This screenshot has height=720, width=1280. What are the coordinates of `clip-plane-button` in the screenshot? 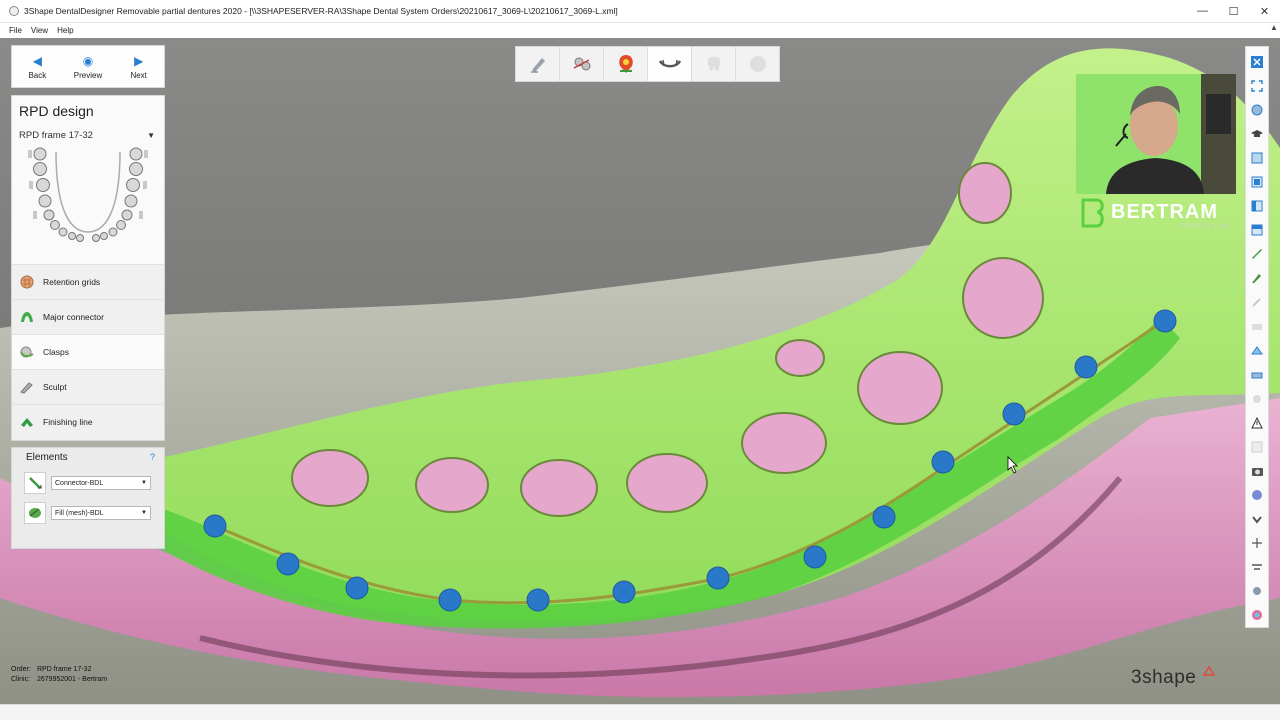 It's located at (1257, 351).